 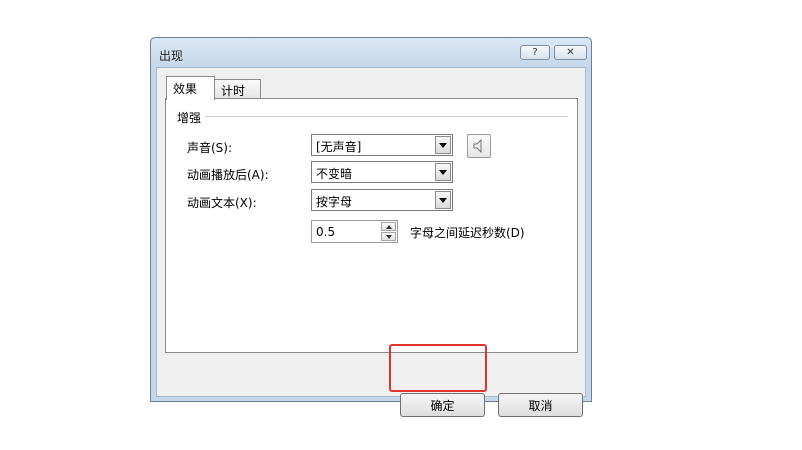 I want to click on after-animation-label: 动画播放后(A):, so click(x=228, y=175).